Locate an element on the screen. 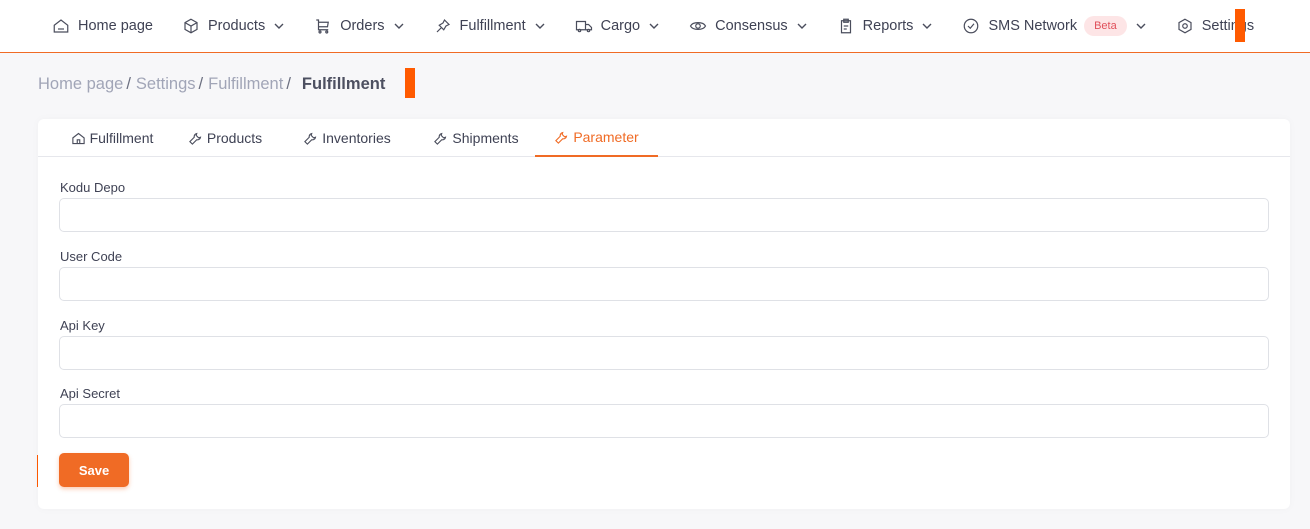  nav-item-sms-network: SMS Network Beta is located at coordinates (1054, 26).